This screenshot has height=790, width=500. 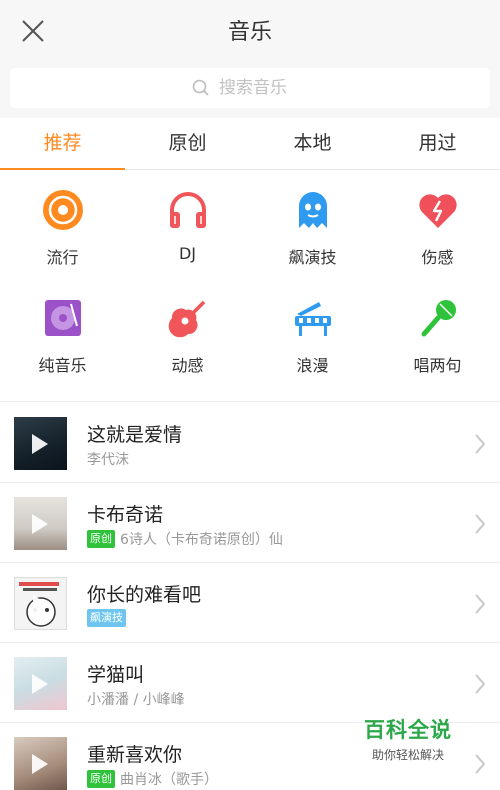 I want to click on watermark-logo: 百科全说 助你轻松解决, so click(x=408, y=738).